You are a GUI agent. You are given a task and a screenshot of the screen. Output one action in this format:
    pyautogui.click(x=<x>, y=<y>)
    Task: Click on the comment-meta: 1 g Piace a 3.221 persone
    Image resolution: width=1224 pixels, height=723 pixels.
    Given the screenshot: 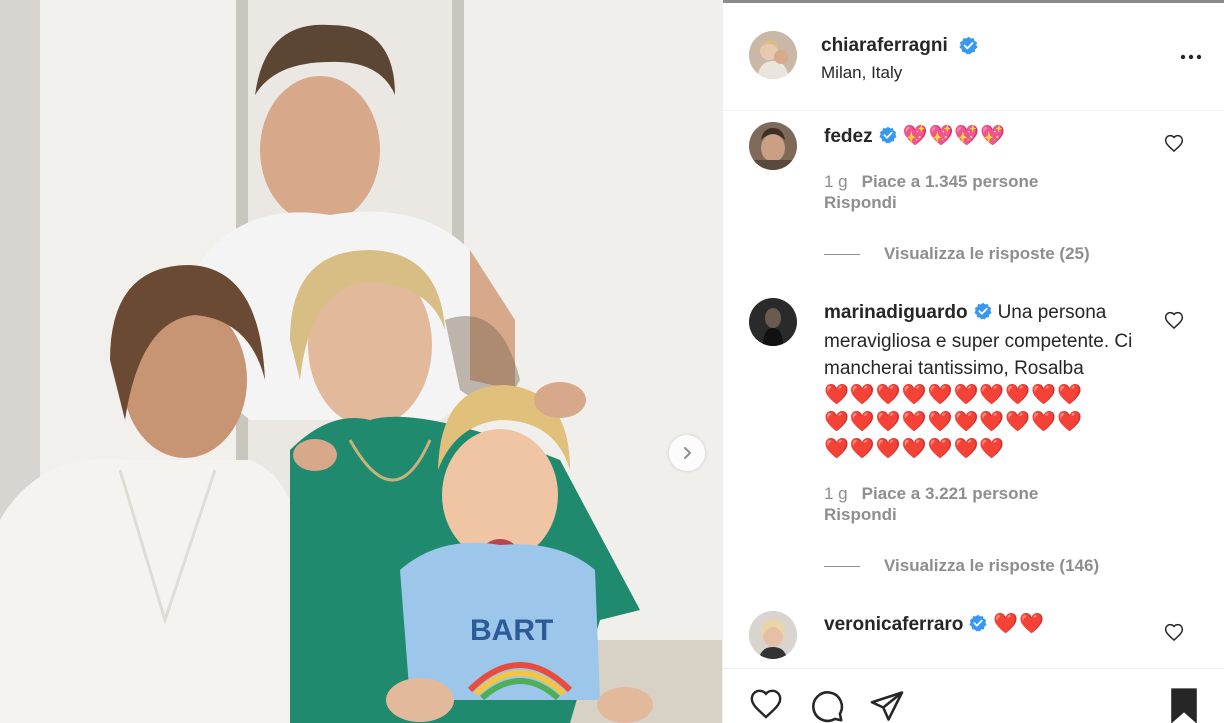 What is the action you would take?
    pyautogui.click(x=931, y=494)
    